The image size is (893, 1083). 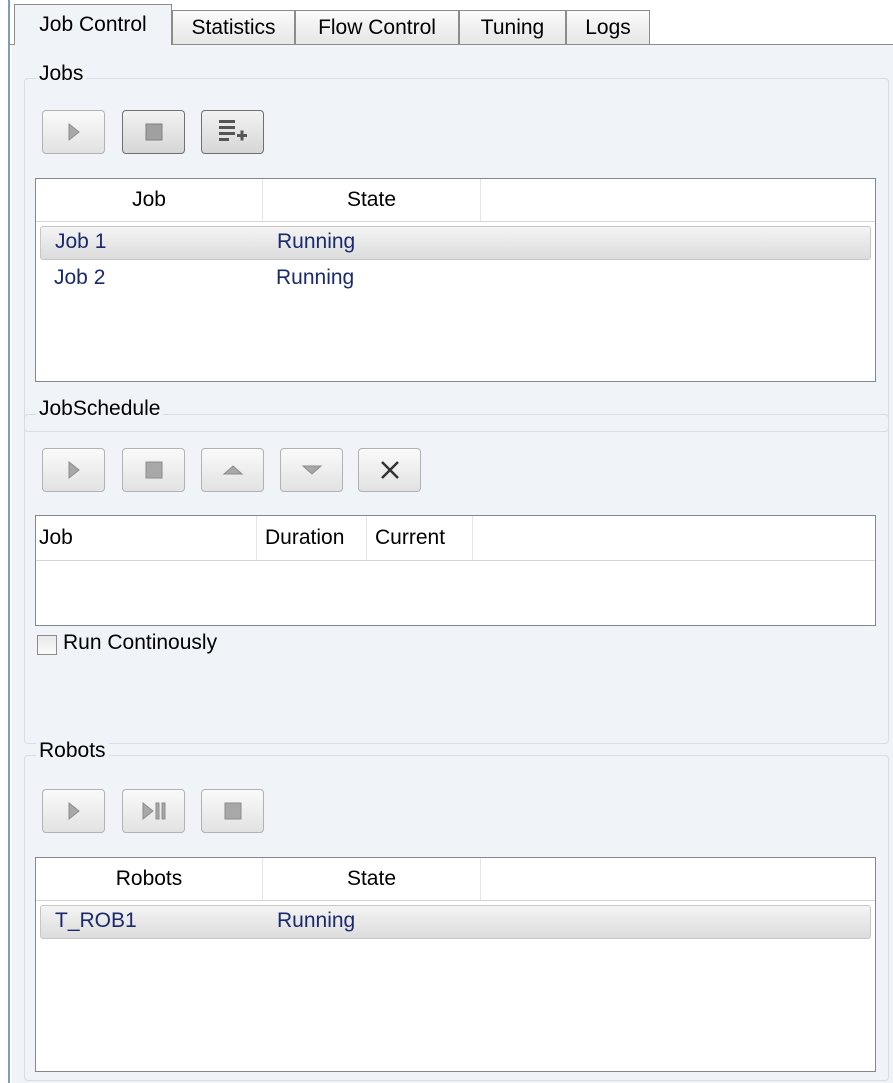 I want to click on schedule-list-header: Job Duration Current, so click(x=455, y=538).